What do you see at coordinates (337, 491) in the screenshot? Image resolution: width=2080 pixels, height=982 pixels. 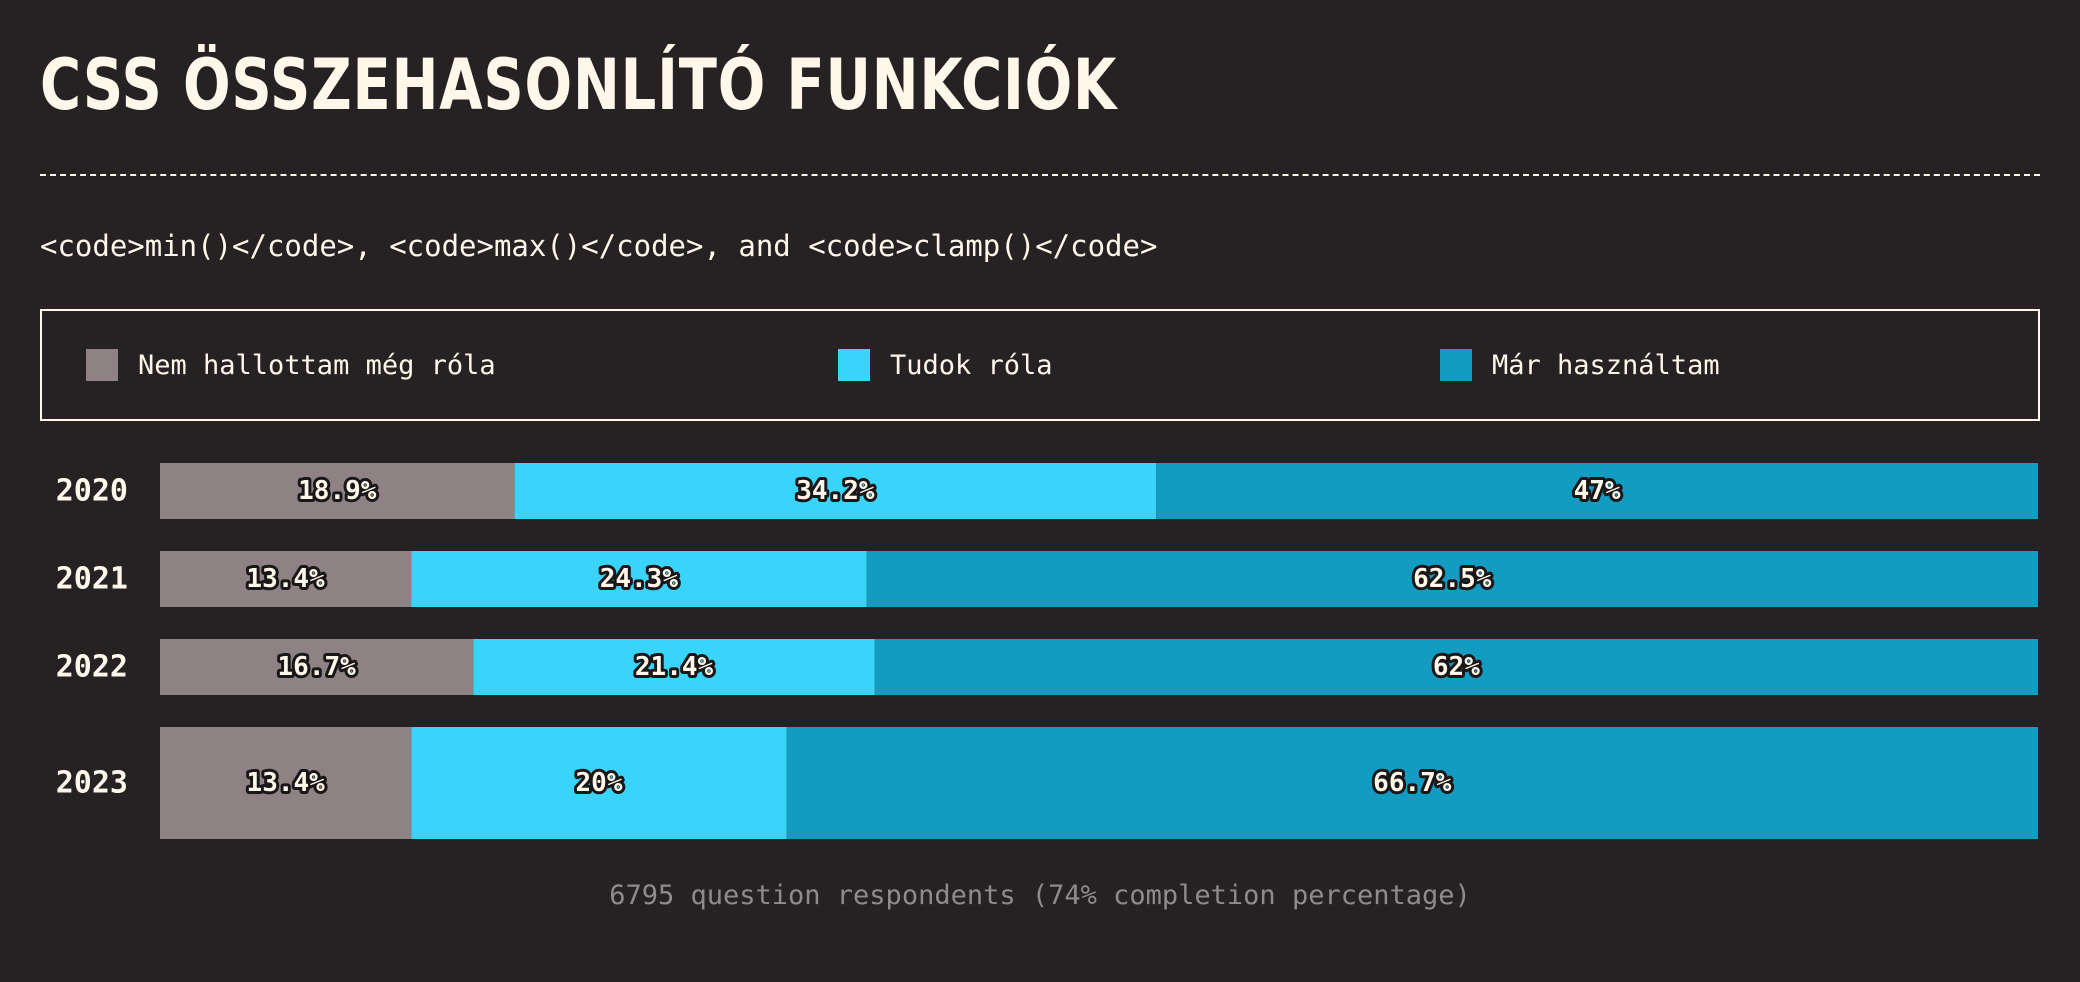 I see `bar-value-label-2020-1: 18.9%` at bounding box center [337, 491].